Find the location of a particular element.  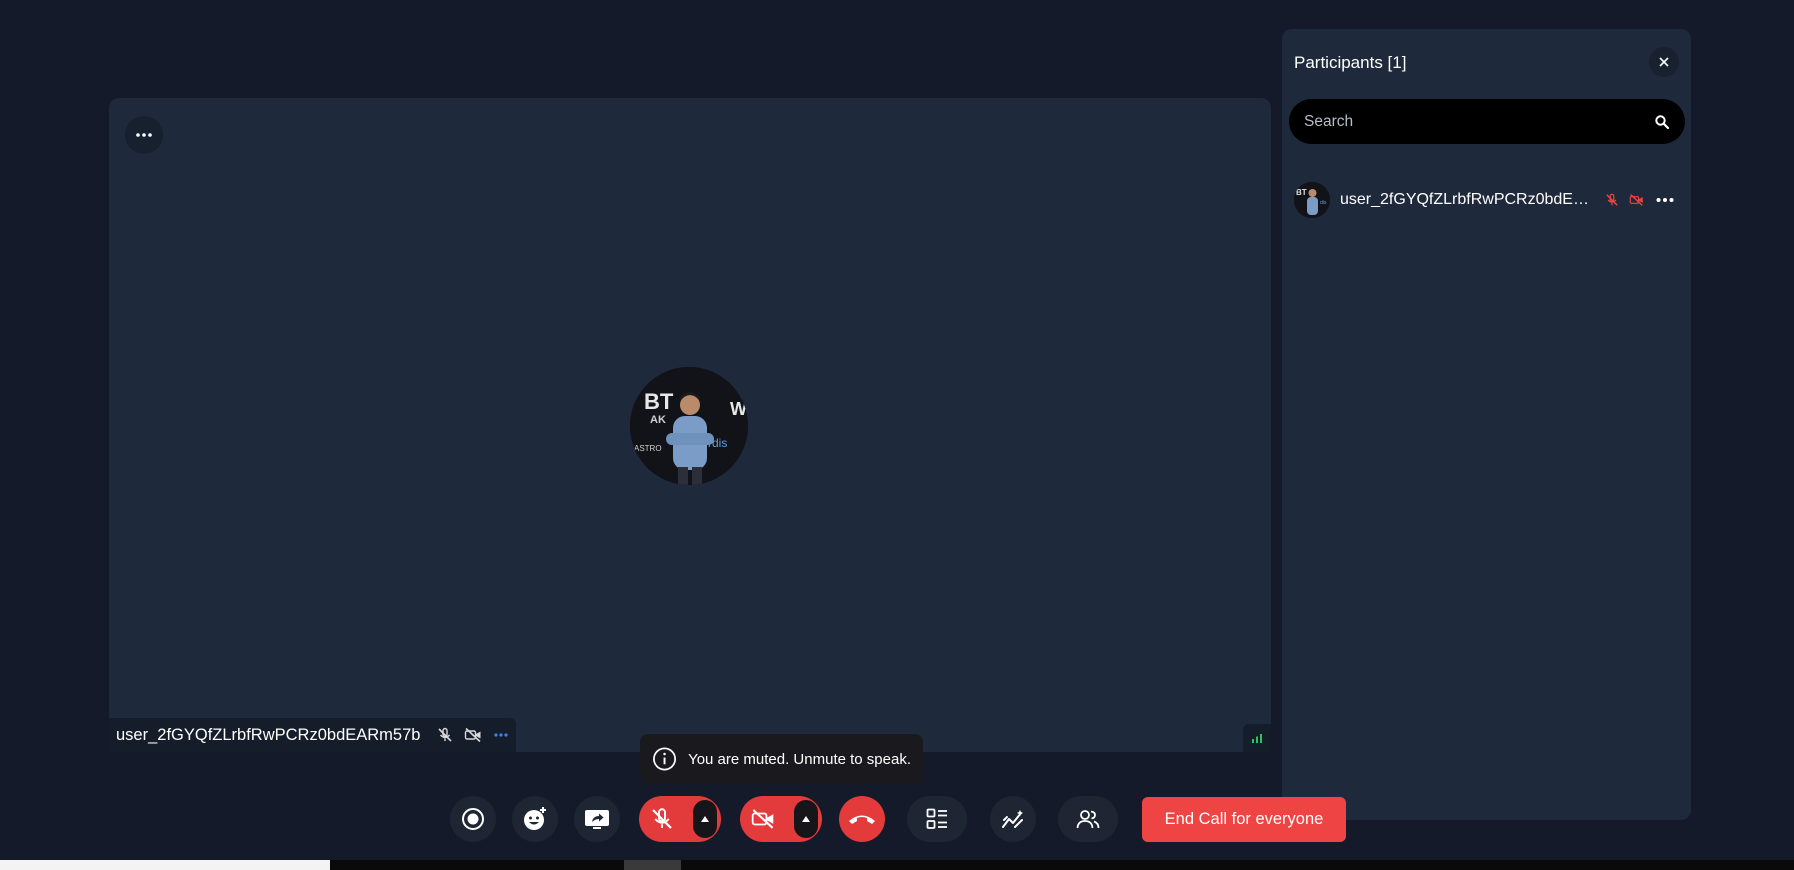

record-icon is located at coordinates (473, 819).